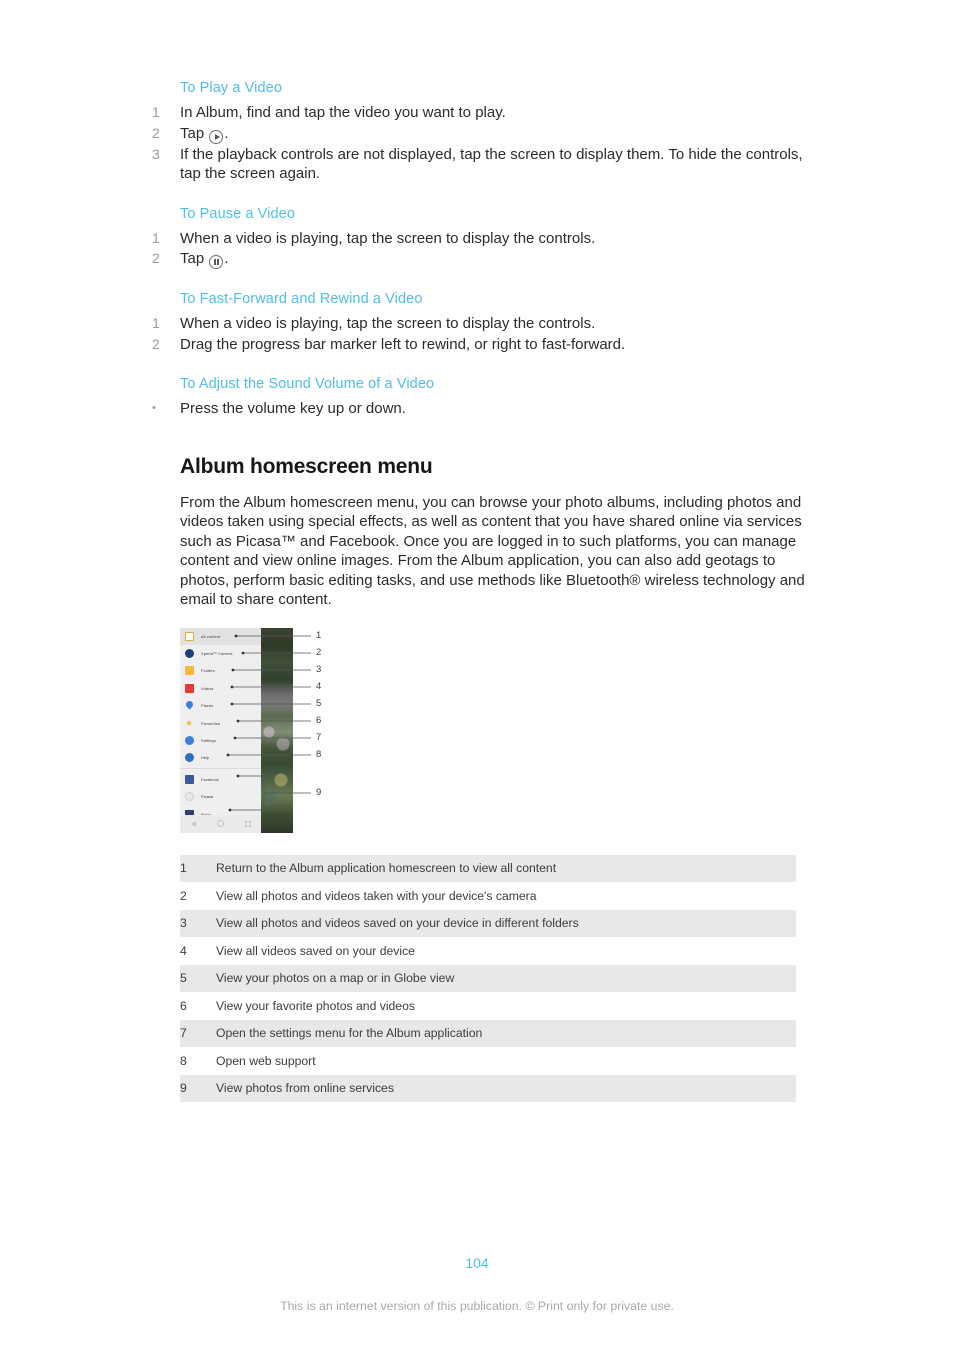 The image size is (954, 1350). Describe the element at coordinates (226, 636) in the screenshot. I see `album-menu-item: All content` at that location.